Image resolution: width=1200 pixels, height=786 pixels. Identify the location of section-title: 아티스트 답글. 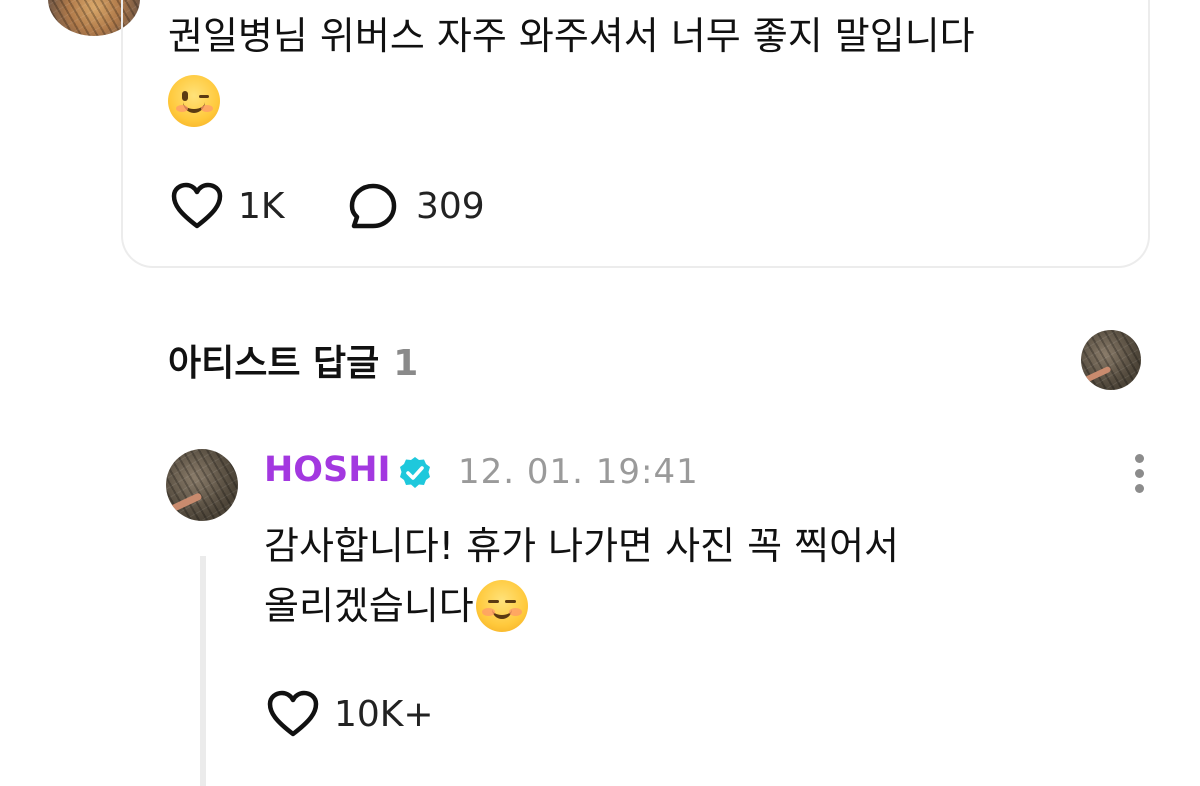
(274, 363).